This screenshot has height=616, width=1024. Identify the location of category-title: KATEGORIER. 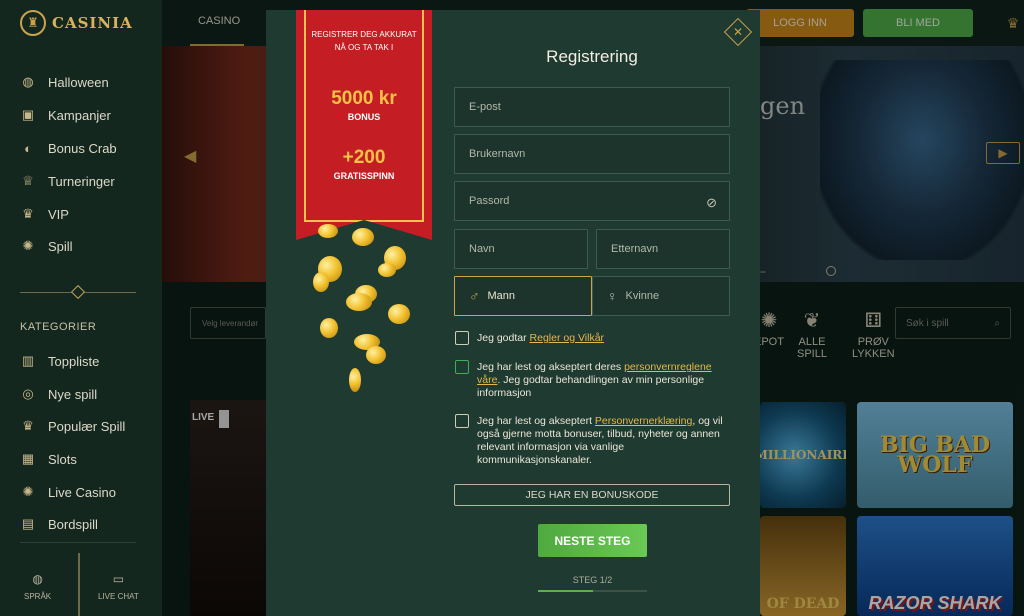
(58, 327).